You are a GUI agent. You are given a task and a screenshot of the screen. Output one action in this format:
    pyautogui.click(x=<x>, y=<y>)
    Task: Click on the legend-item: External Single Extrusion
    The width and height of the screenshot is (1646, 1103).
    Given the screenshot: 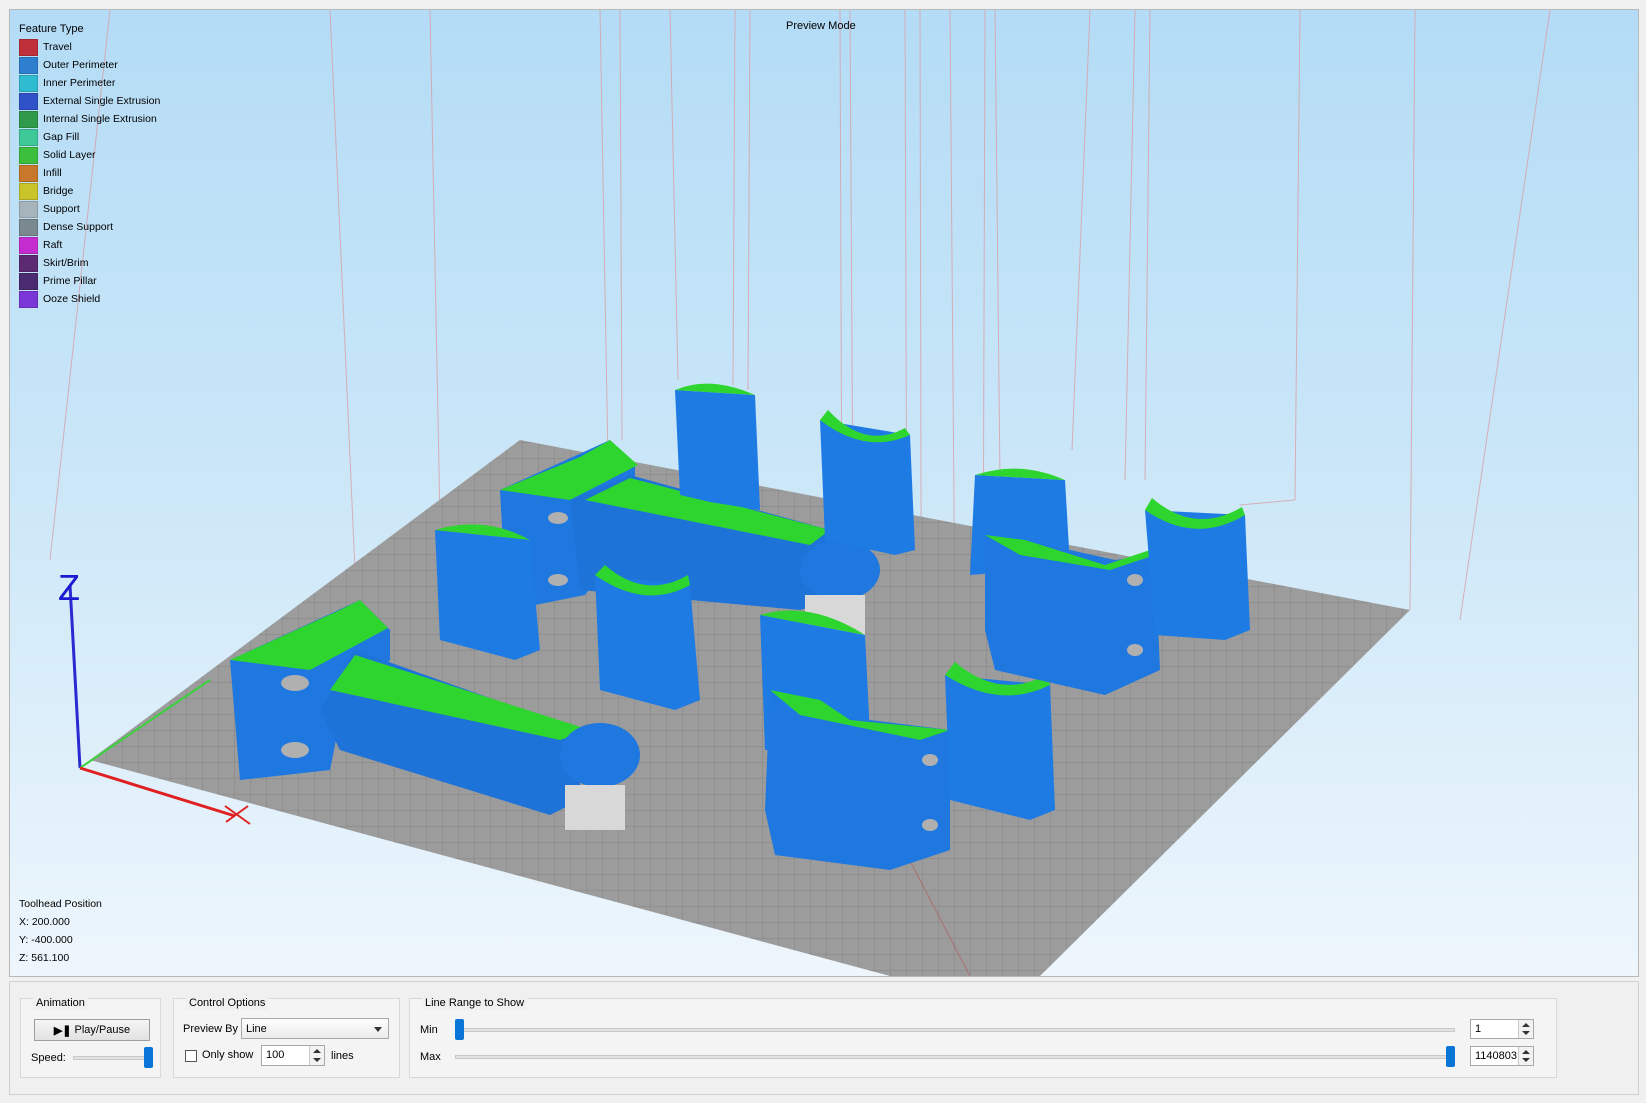 What is the action you would take?
    pyautogui.click(x=89, y=101)
    